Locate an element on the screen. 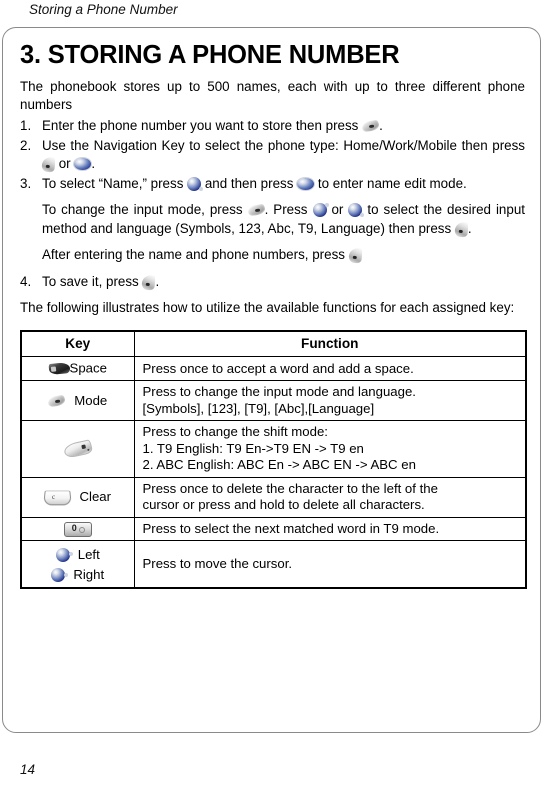  step3-text-b: and then press is located at coordinates (249, 183).